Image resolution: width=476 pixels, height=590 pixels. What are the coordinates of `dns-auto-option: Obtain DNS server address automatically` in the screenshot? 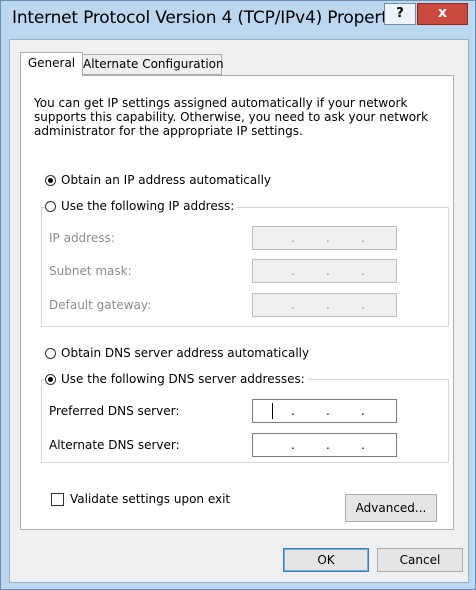 It's located at (179, 353).